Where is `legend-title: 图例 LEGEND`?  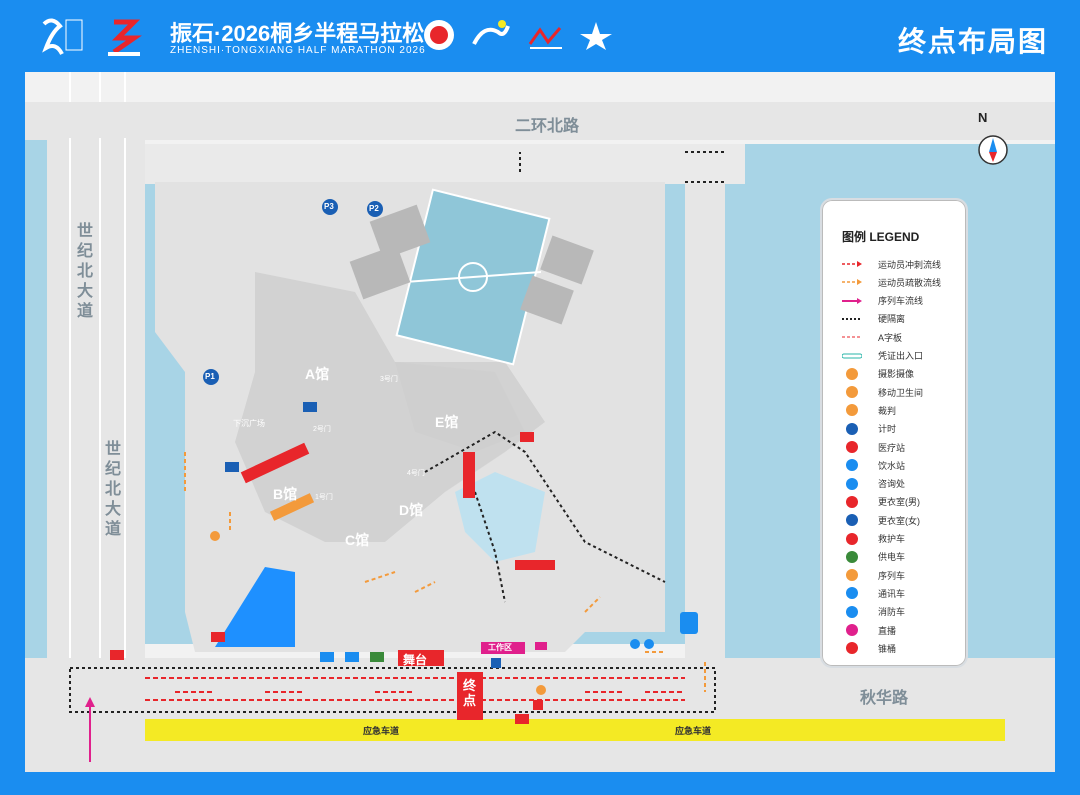
legend-title: 图例 LEGEND is located at coordinates (881, 237).